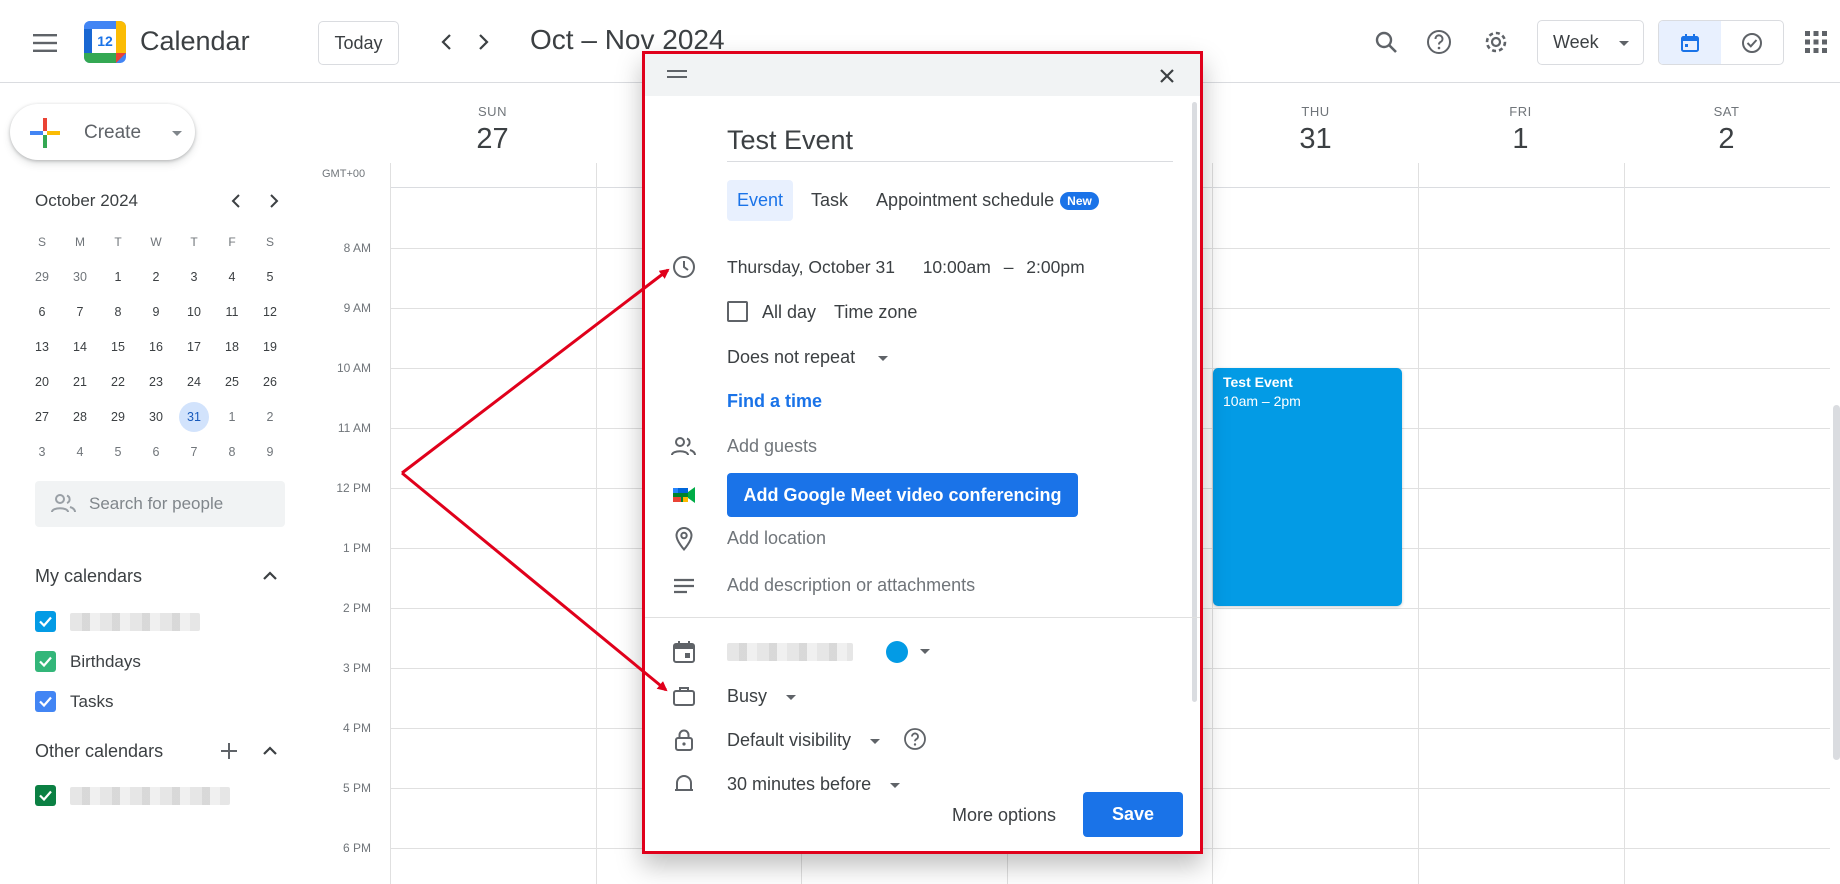 Image resolution: width=1840 pixels, height=884 pixels. I want to click on mini-calendar-day: 17, so click(194, 347).